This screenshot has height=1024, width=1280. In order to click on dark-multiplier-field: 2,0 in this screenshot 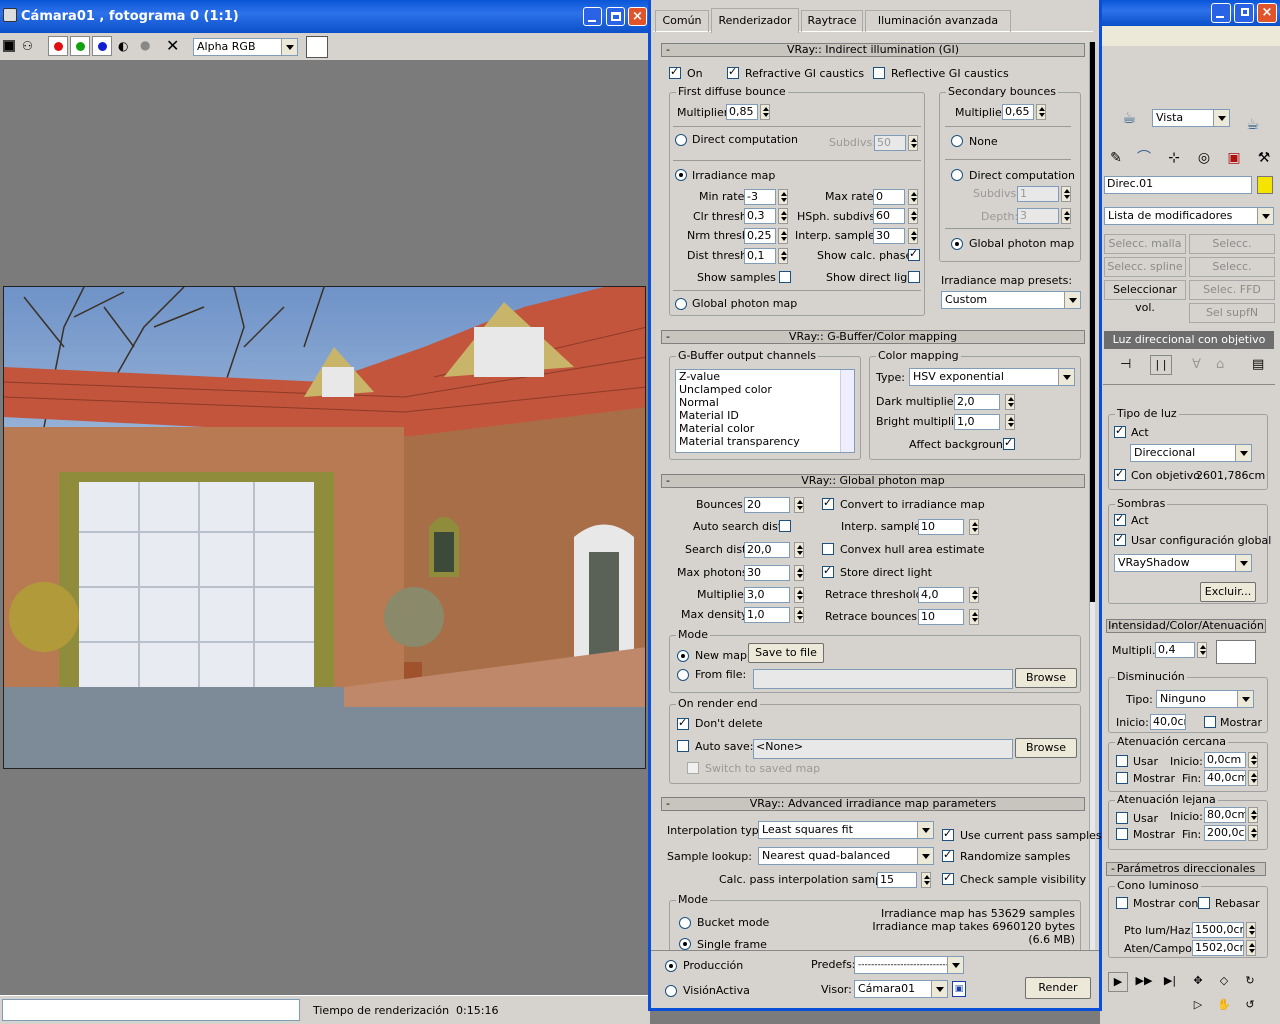, I will do `click(977, 402)`.